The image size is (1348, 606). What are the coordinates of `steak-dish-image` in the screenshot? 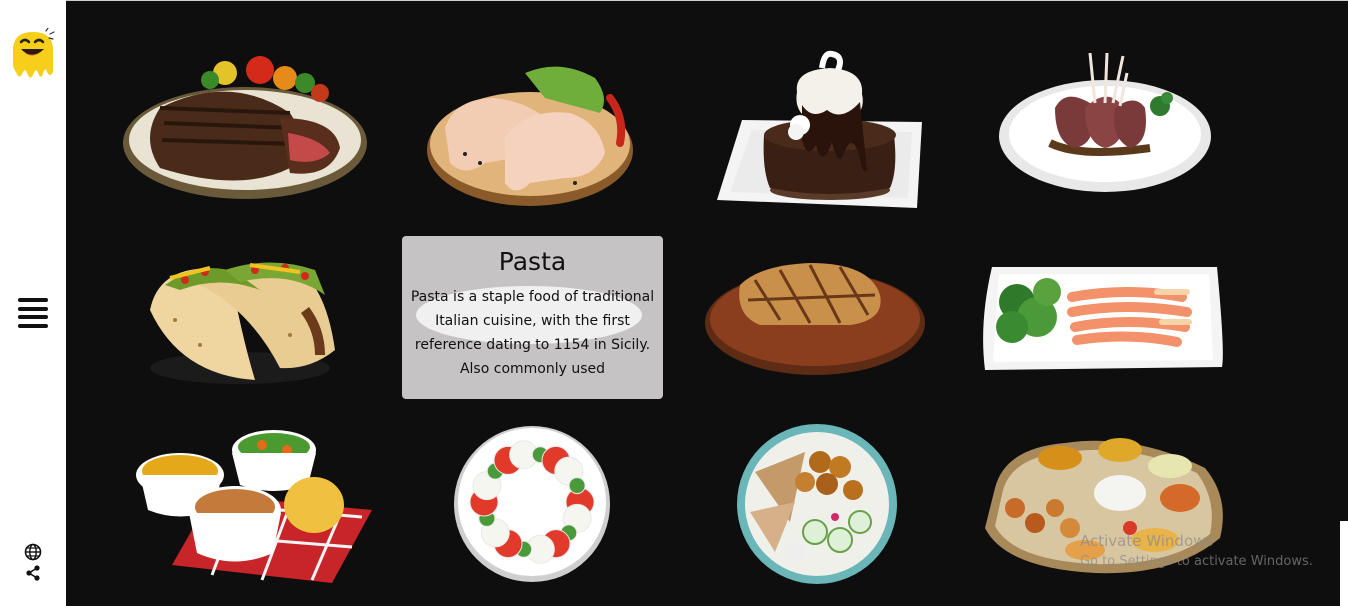 It's located at (247, 128).